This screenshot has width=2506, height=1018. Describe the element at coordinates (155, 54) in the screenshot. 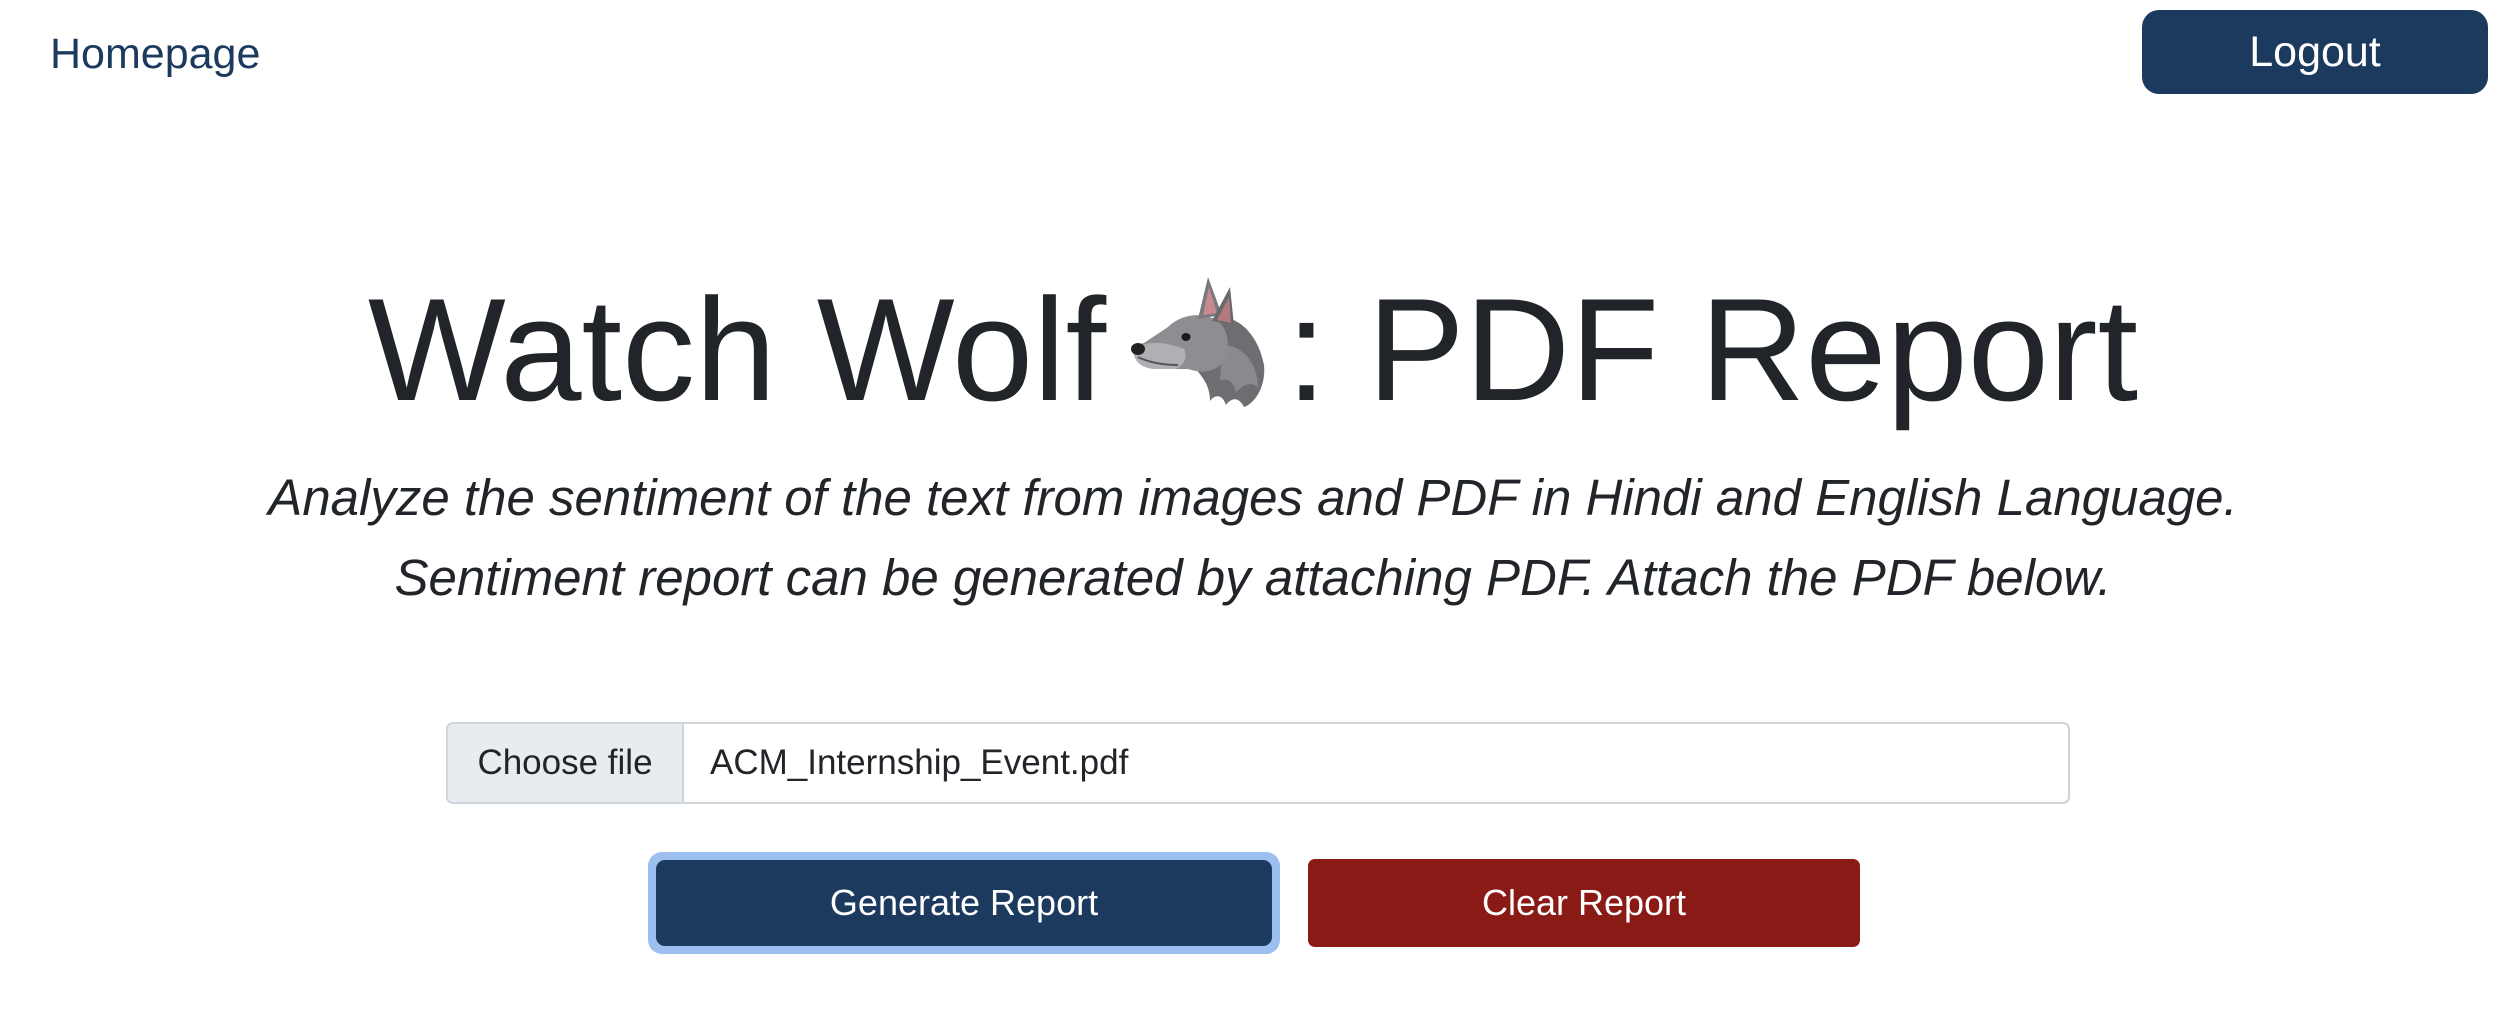

I see `homepage-link: Homepage` at that location.